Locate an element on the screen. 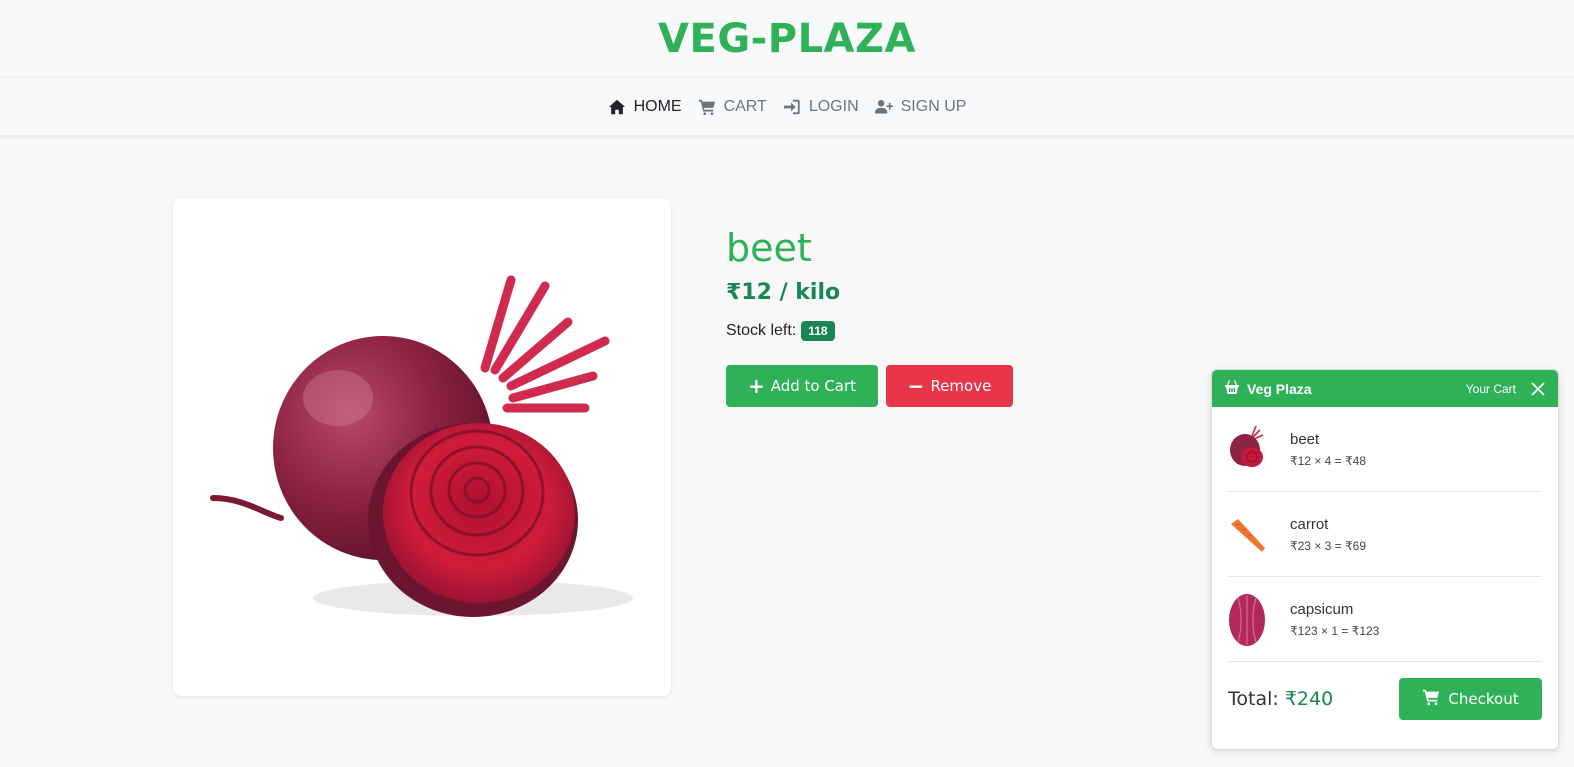 This screenshot has width=1574, height=767. cart-footer: Total: ₹240 Checkout is located at coordinates (1385, 691).